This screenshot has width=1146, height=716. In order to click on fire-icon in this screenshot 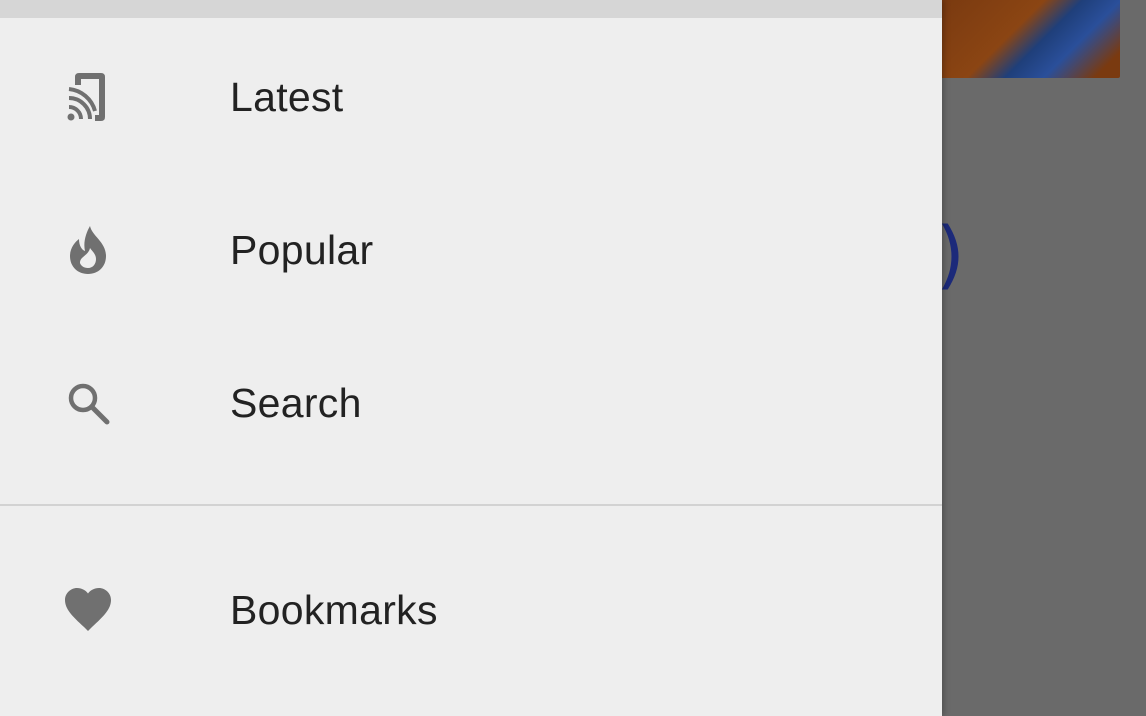, I will do `click(88, 250)`.